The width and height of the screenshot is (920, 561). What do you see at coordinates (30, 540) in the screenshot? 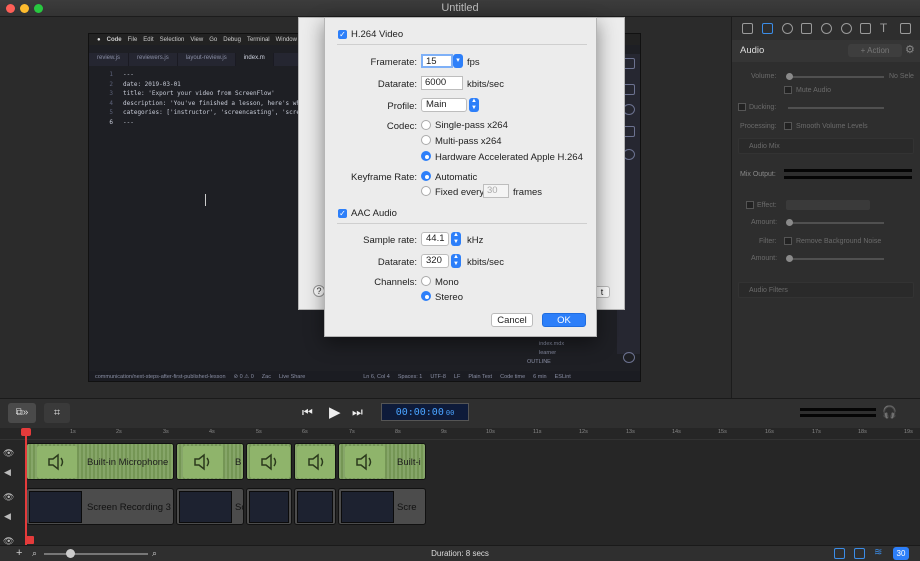
I see `record-marker-icon` at bounding box center [30, 540].